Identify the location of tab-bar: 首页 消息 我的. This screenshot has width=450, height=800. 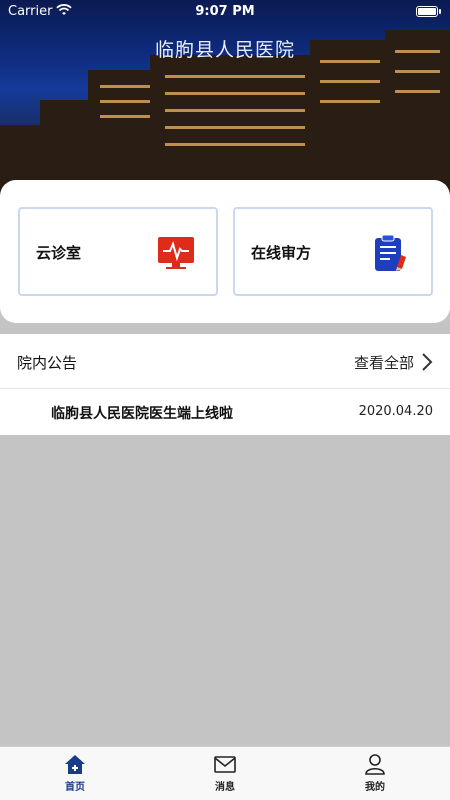
(225, 773).